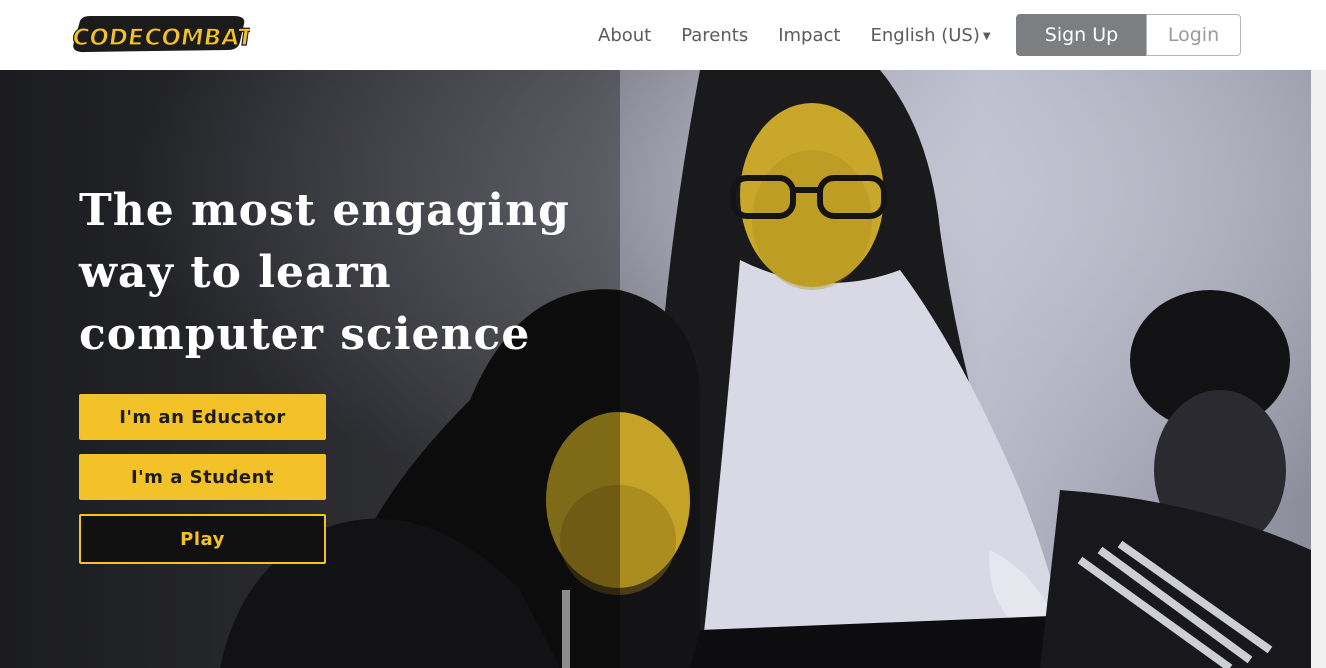 This screenshot has width=1326, height=668. I want to click on nav-parents: Parents, so click(714, 35).